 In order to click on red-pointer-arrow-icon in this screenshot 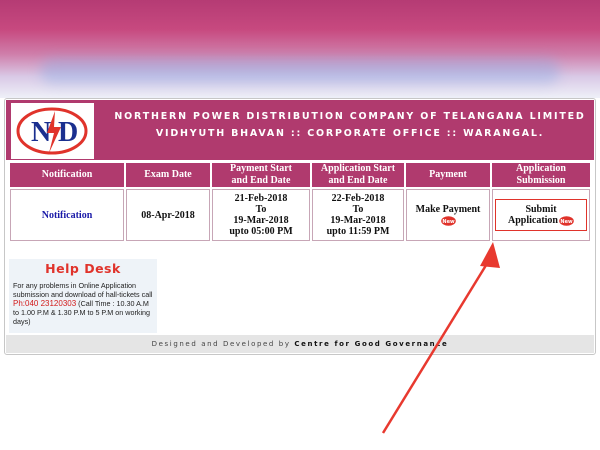, I will do `click(440, 338)`.